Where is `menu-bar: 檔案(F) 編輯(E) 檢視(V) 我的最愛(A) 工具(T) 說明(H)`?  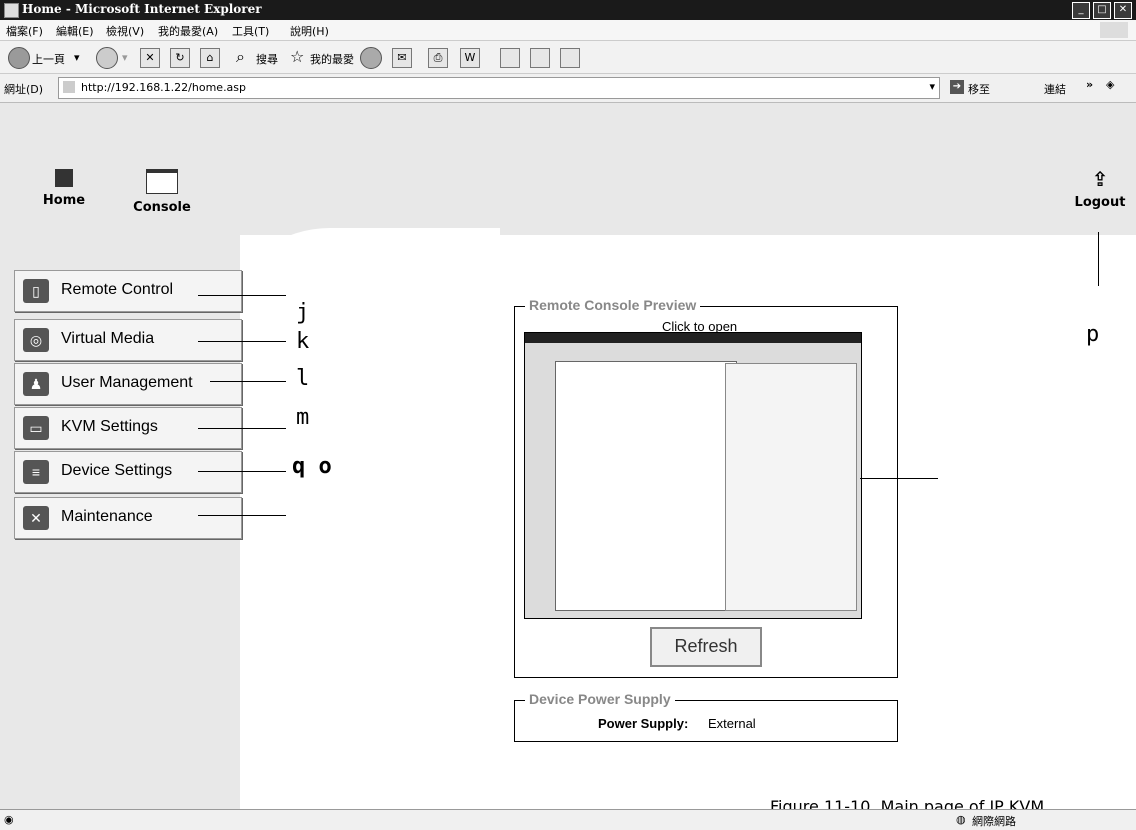
menu-bar: 檔案(F) 編輯(E) 檢視(V) 我的最愛(A) 工具(T) 說明(H) is located at coordinates (568, 30).